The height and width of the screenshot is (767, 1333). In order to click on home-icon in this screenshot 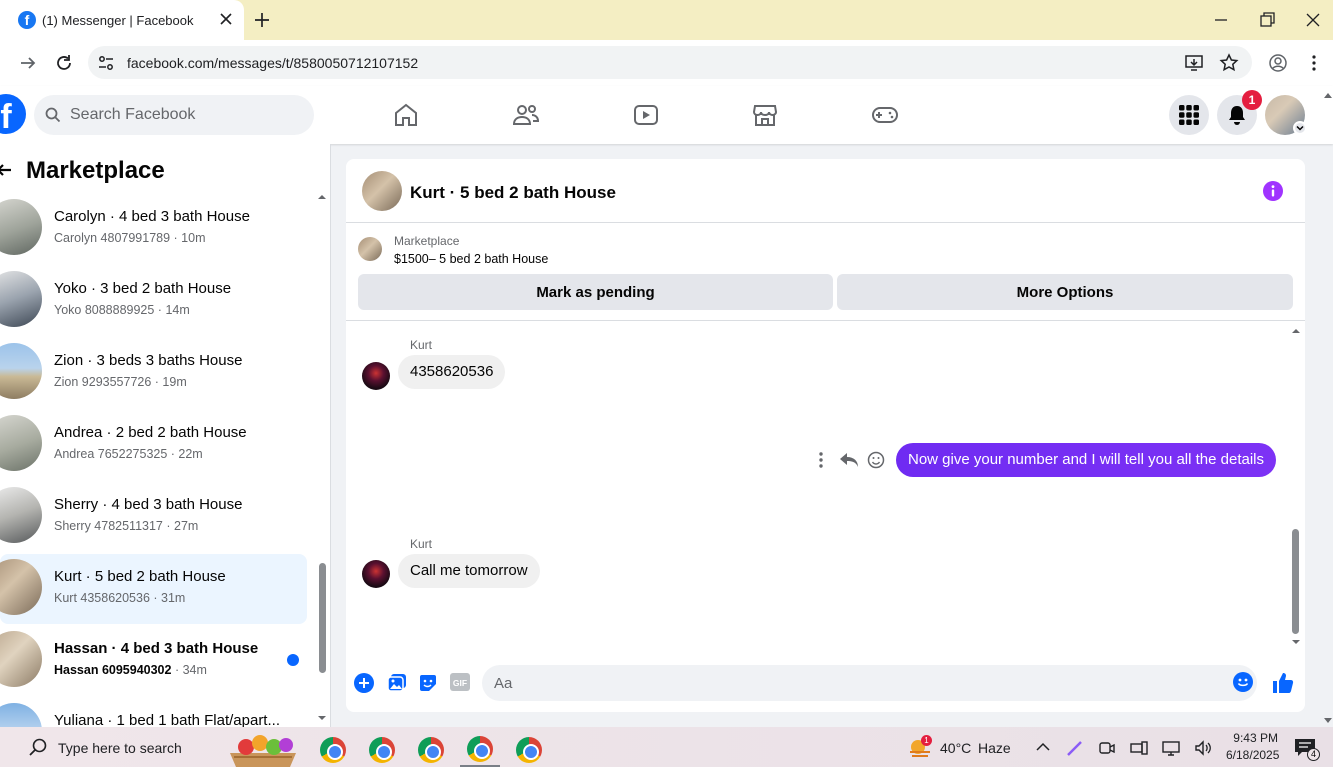, I will do `click(406, 114)`.